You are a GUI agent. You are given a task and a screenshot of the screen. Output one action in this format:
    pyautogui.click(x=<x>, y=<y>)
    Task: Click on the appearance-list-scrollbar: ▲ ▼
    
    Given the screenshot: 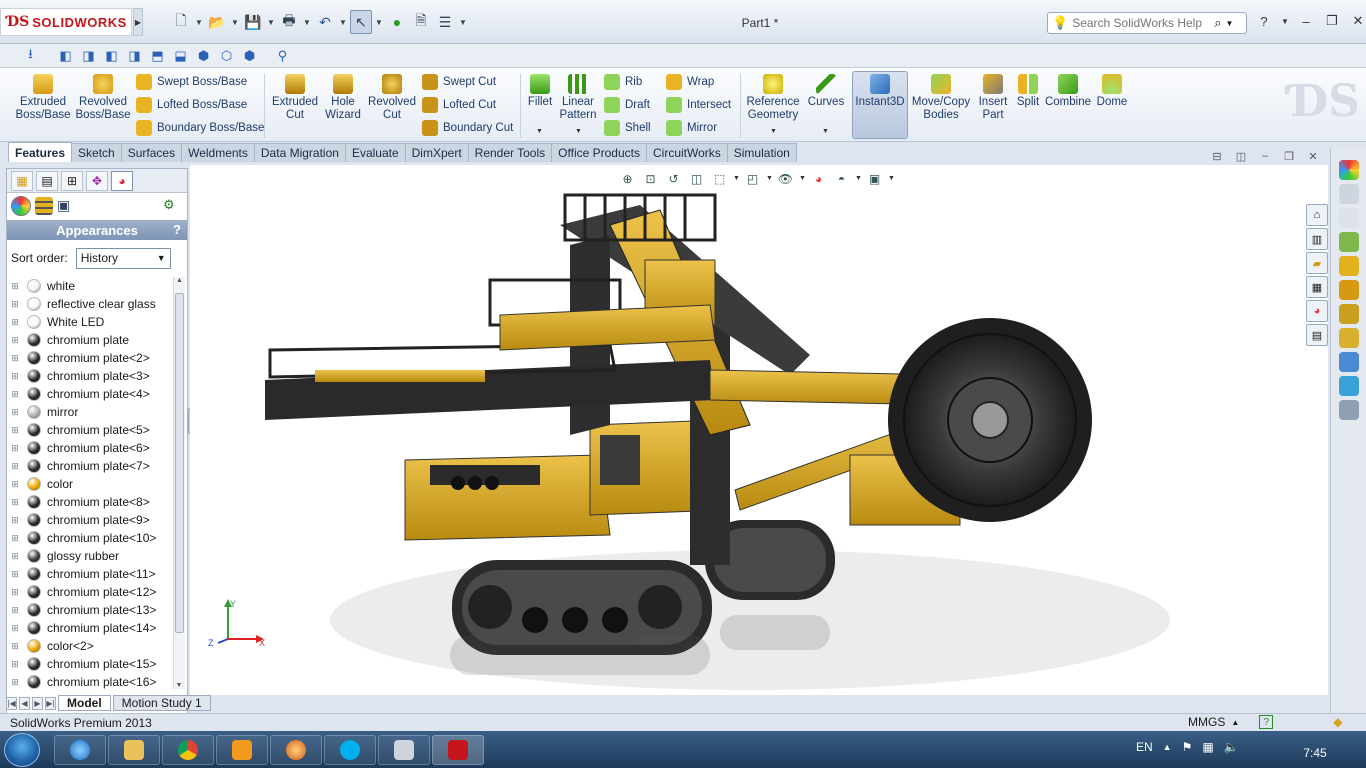 What is the action you would take?
    pyautogui.click(x=179, y=483)
    